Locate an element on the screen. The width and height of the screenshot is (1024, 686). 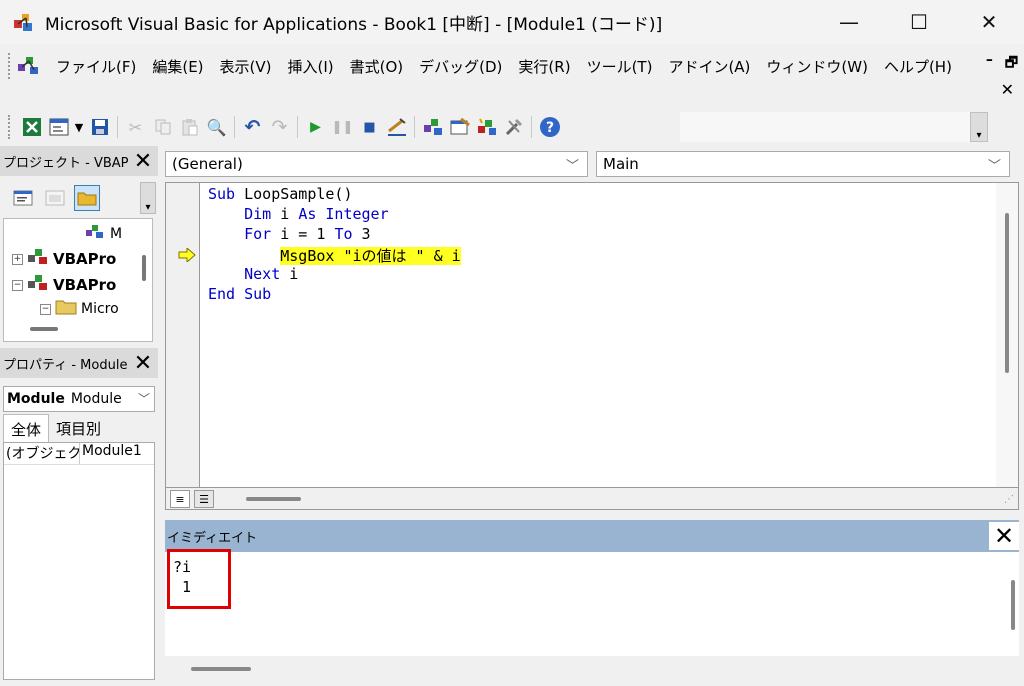
standard-toolbar: ▼ ✂ 🔍 ↶ ↷ ▶ ❚❚ ■ ? ▾ is located at coordinates (512, 127).